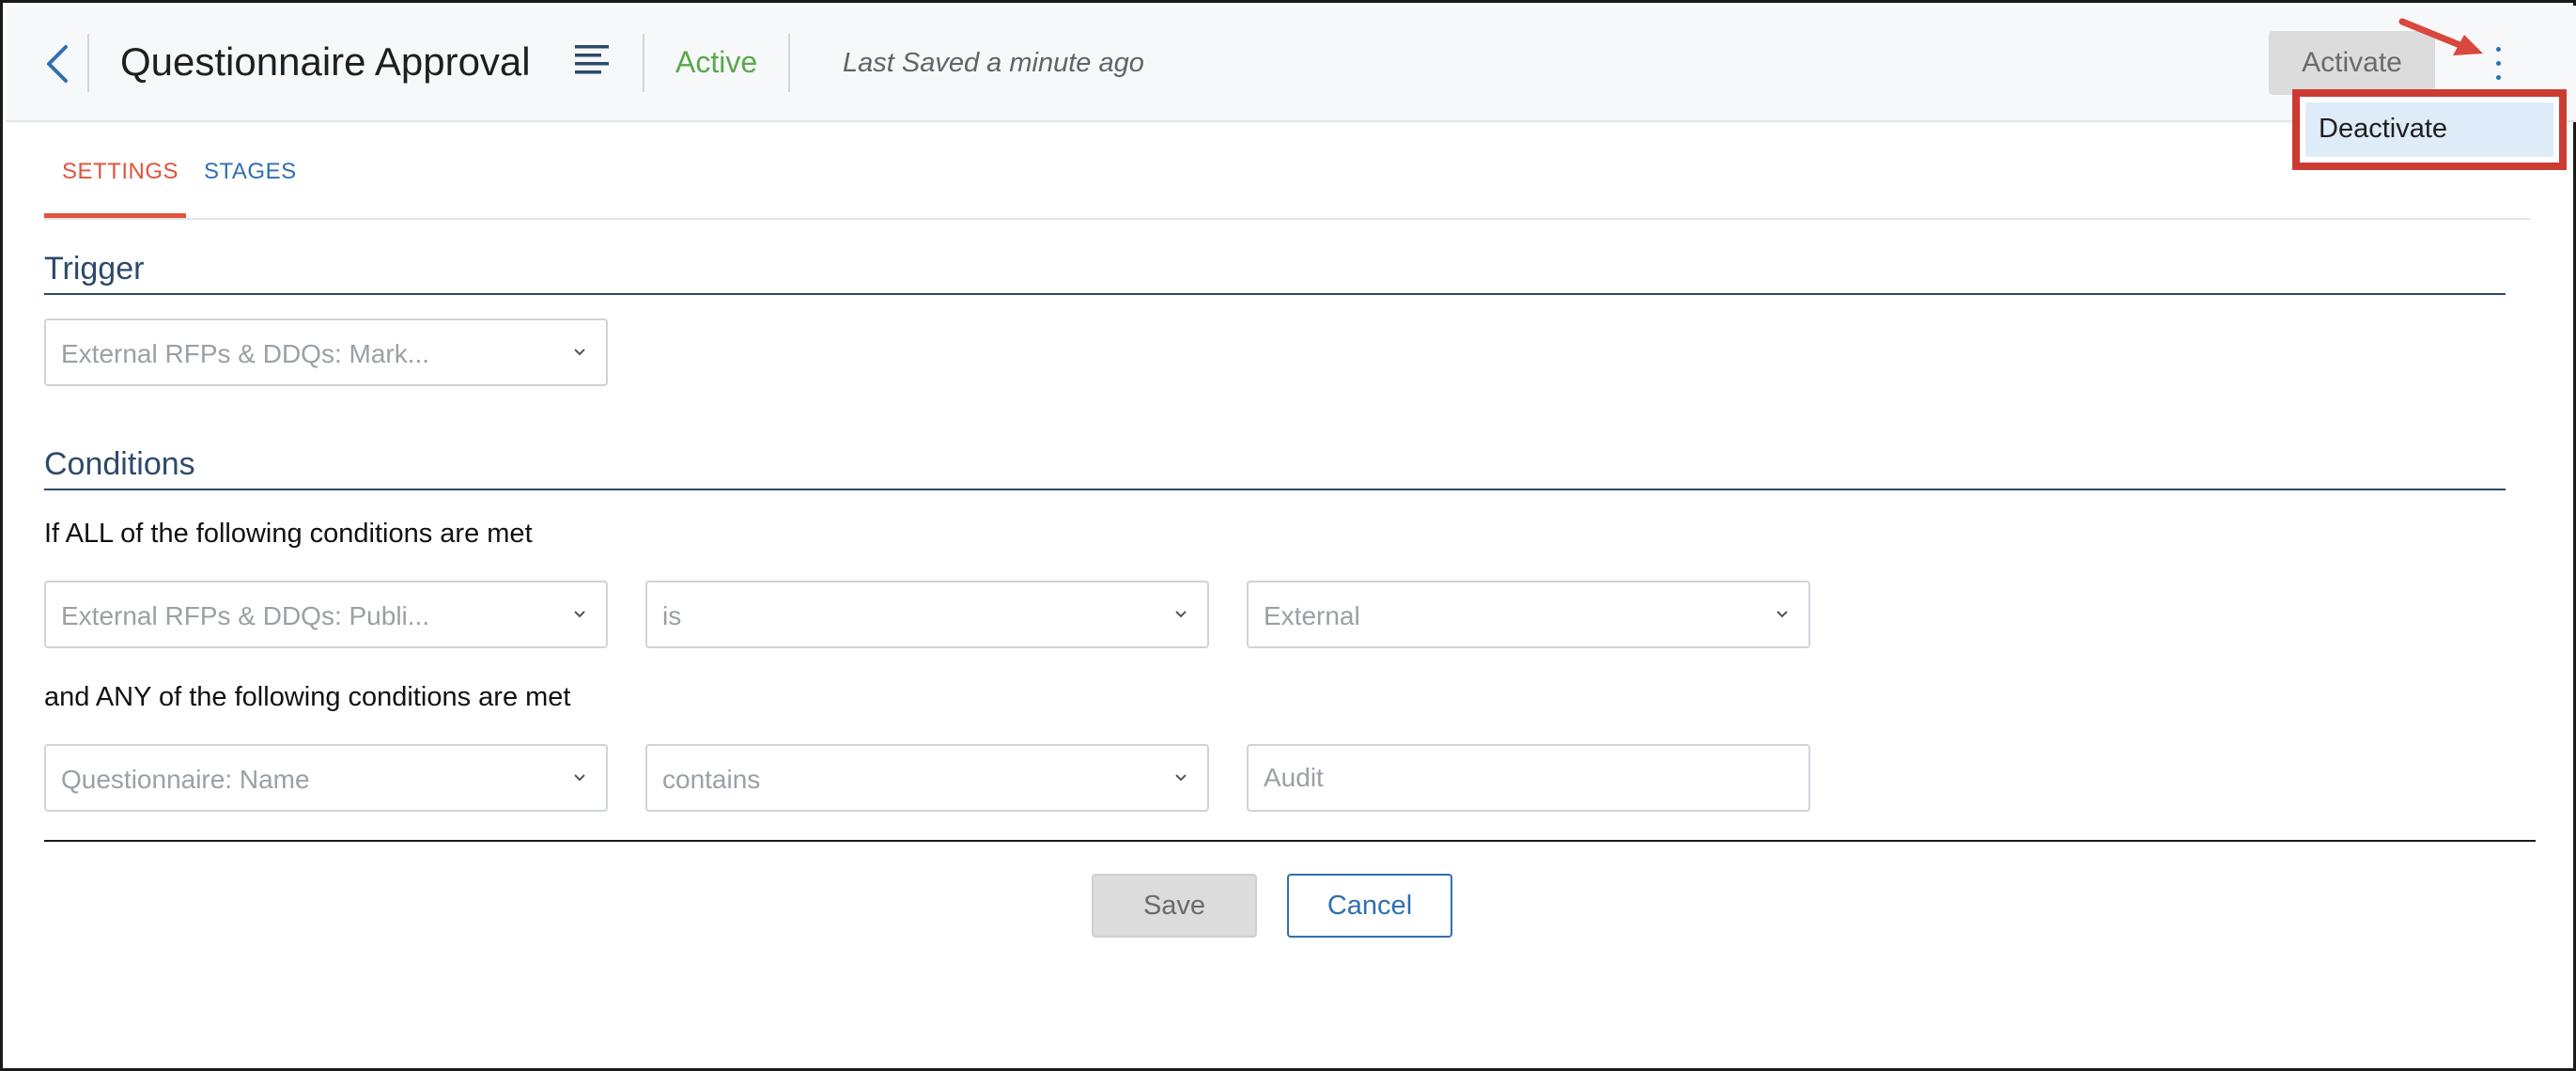 This screenshot has height=1071, width=2576. What do you see at coordinates (94, 269) in the screenshot?
I see `trigger-heading: Trigger` at bounding box center [94, 269].